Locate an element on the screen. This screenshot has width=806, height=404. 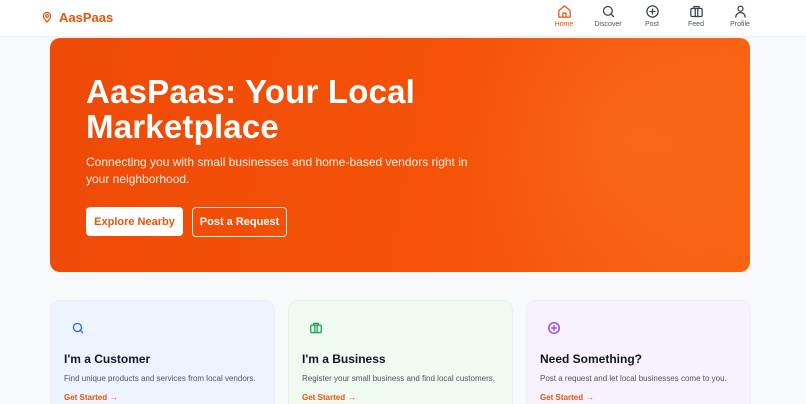
brand-name: AasPaas is located at coordinates (86, 17).